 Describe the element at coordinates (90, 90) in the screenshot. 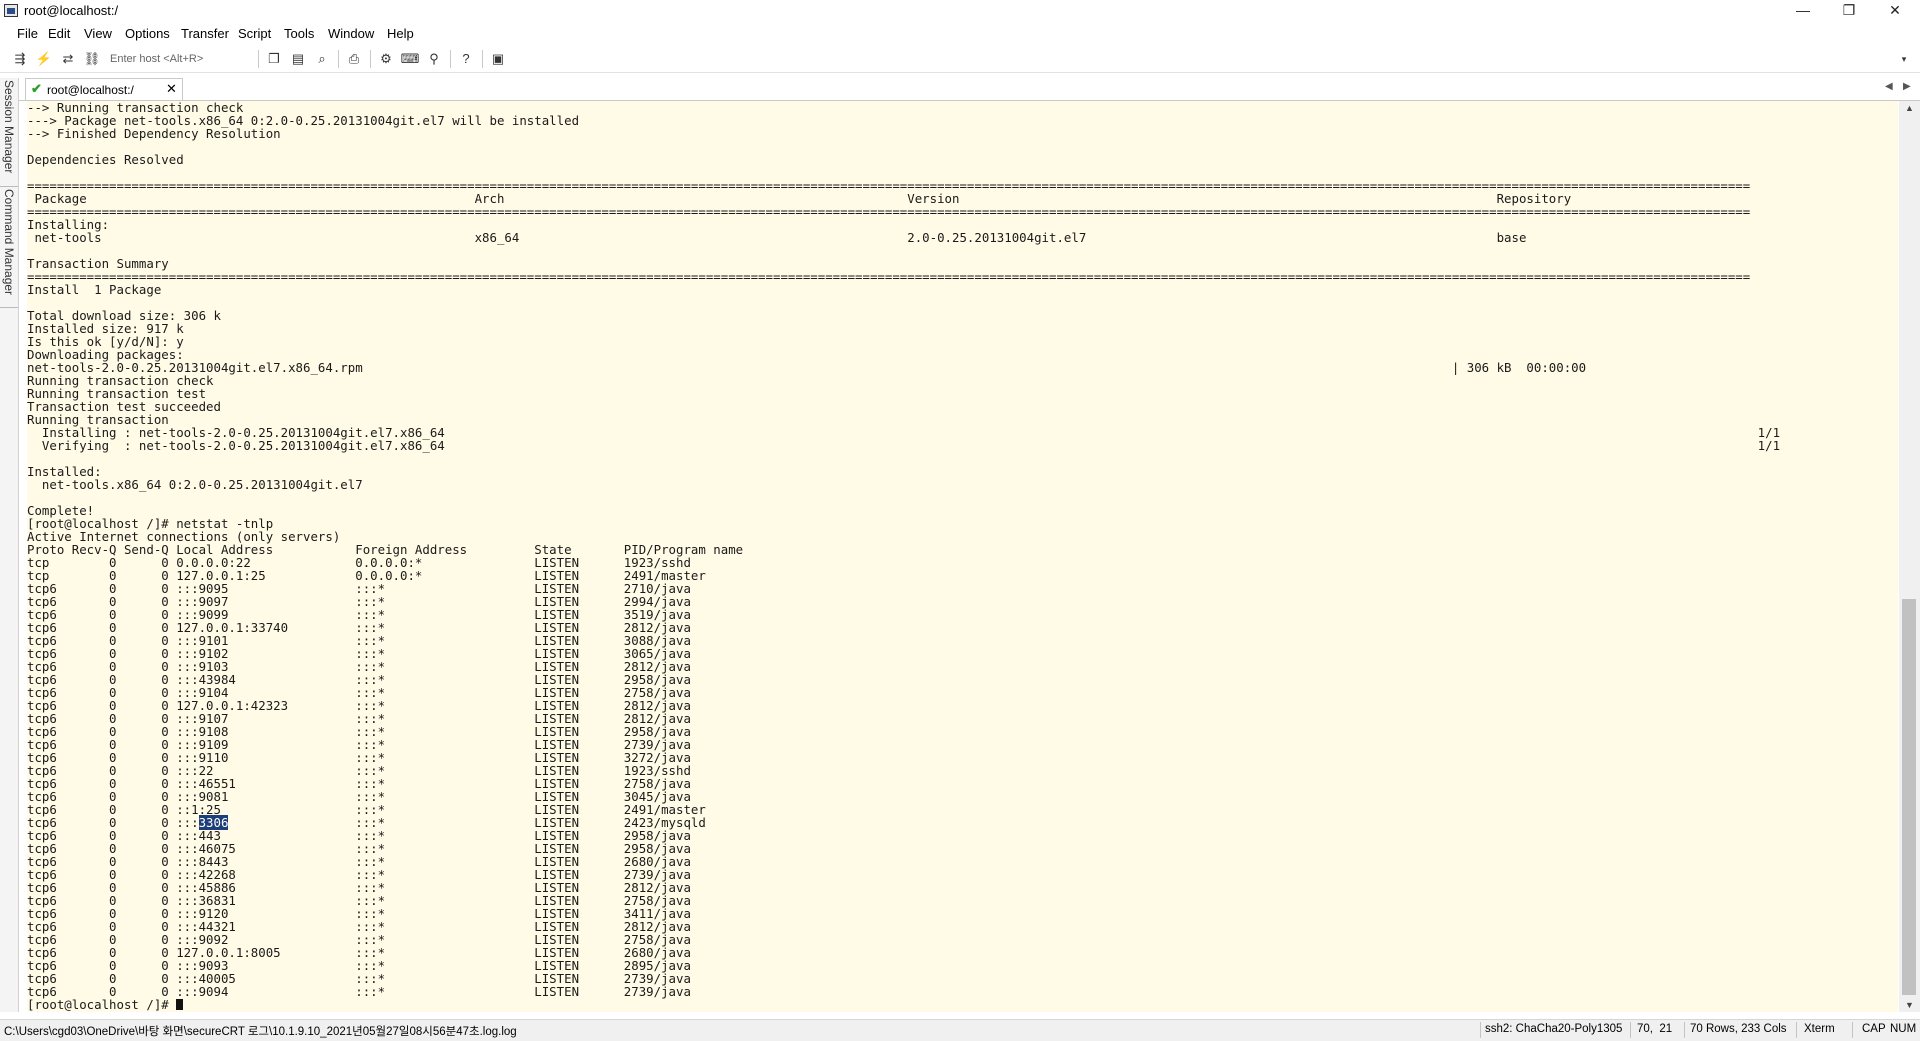

I see `session-tab-label: root@localhost:/` at that location.